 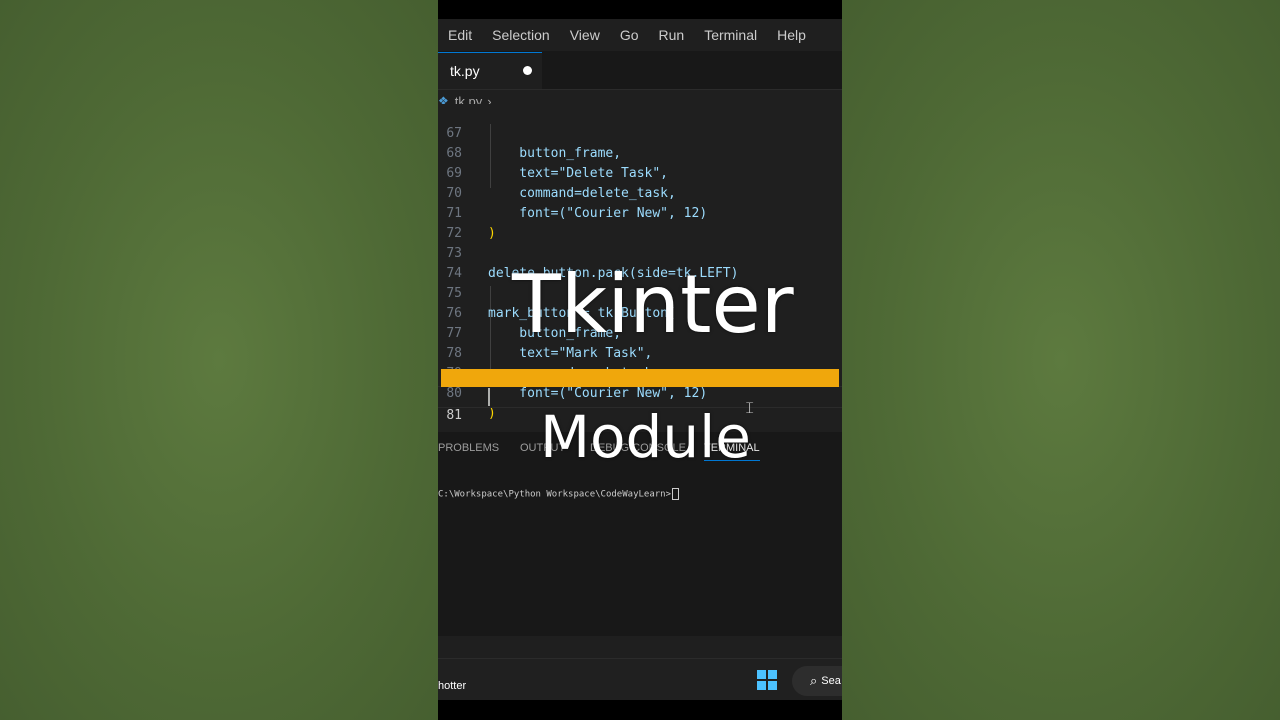 I want to click on menu-selection: Selection, so click(x=521, y=35).